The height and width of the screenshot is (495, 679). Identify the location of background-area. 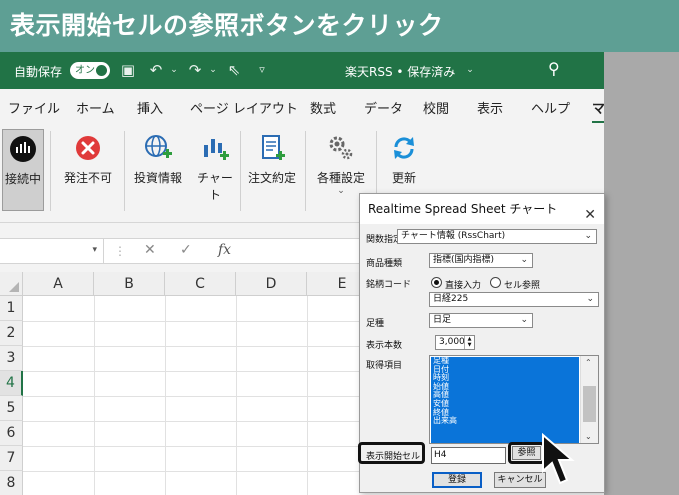
(641, 273).